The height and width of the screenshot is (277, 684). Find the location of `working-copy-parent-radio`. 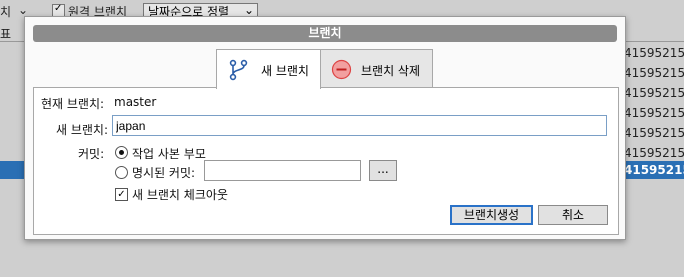

working-copy-parent-radio is located at coordinates (121, 152).